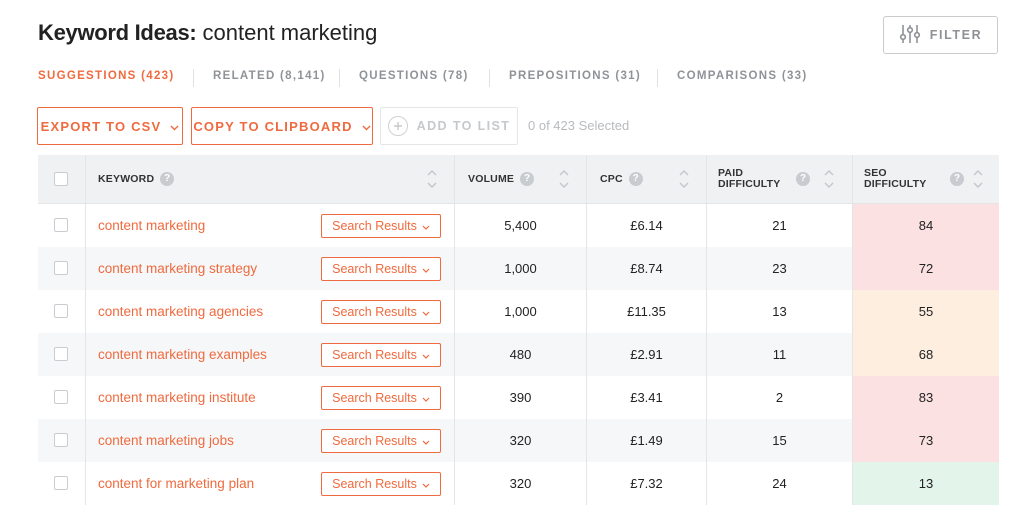 The width and height of the screenshot is (1024, 519). I want to click on header-seo-difficulty: SEO DIFFICULTY, so click(895, 179).